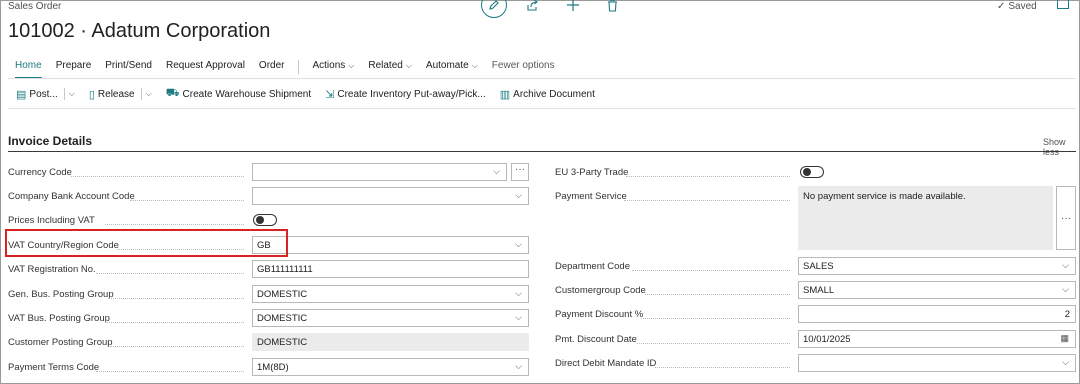 This screenshot has width=1080, height=384. Describe the element at coordinates (282, 318) in the screenshot. I see `vat-bus-posting-group-value: DOMESTIC` at that location.